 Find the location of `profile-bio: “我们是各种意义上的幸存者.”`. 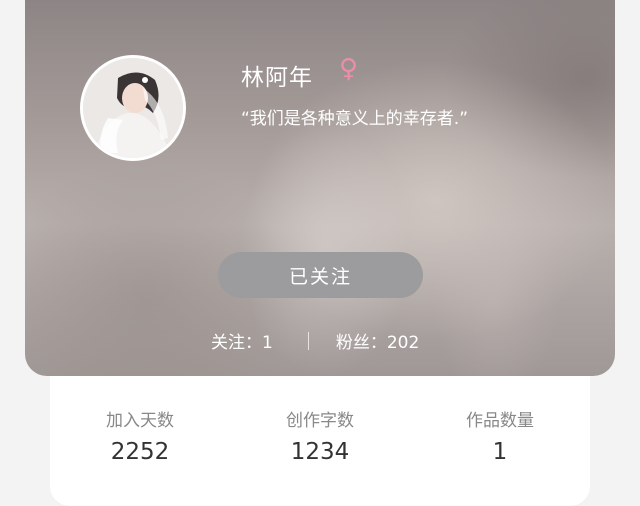

profile-bio: “我们是各种意义上的幸存者.” is located at coordinates (355, 119).